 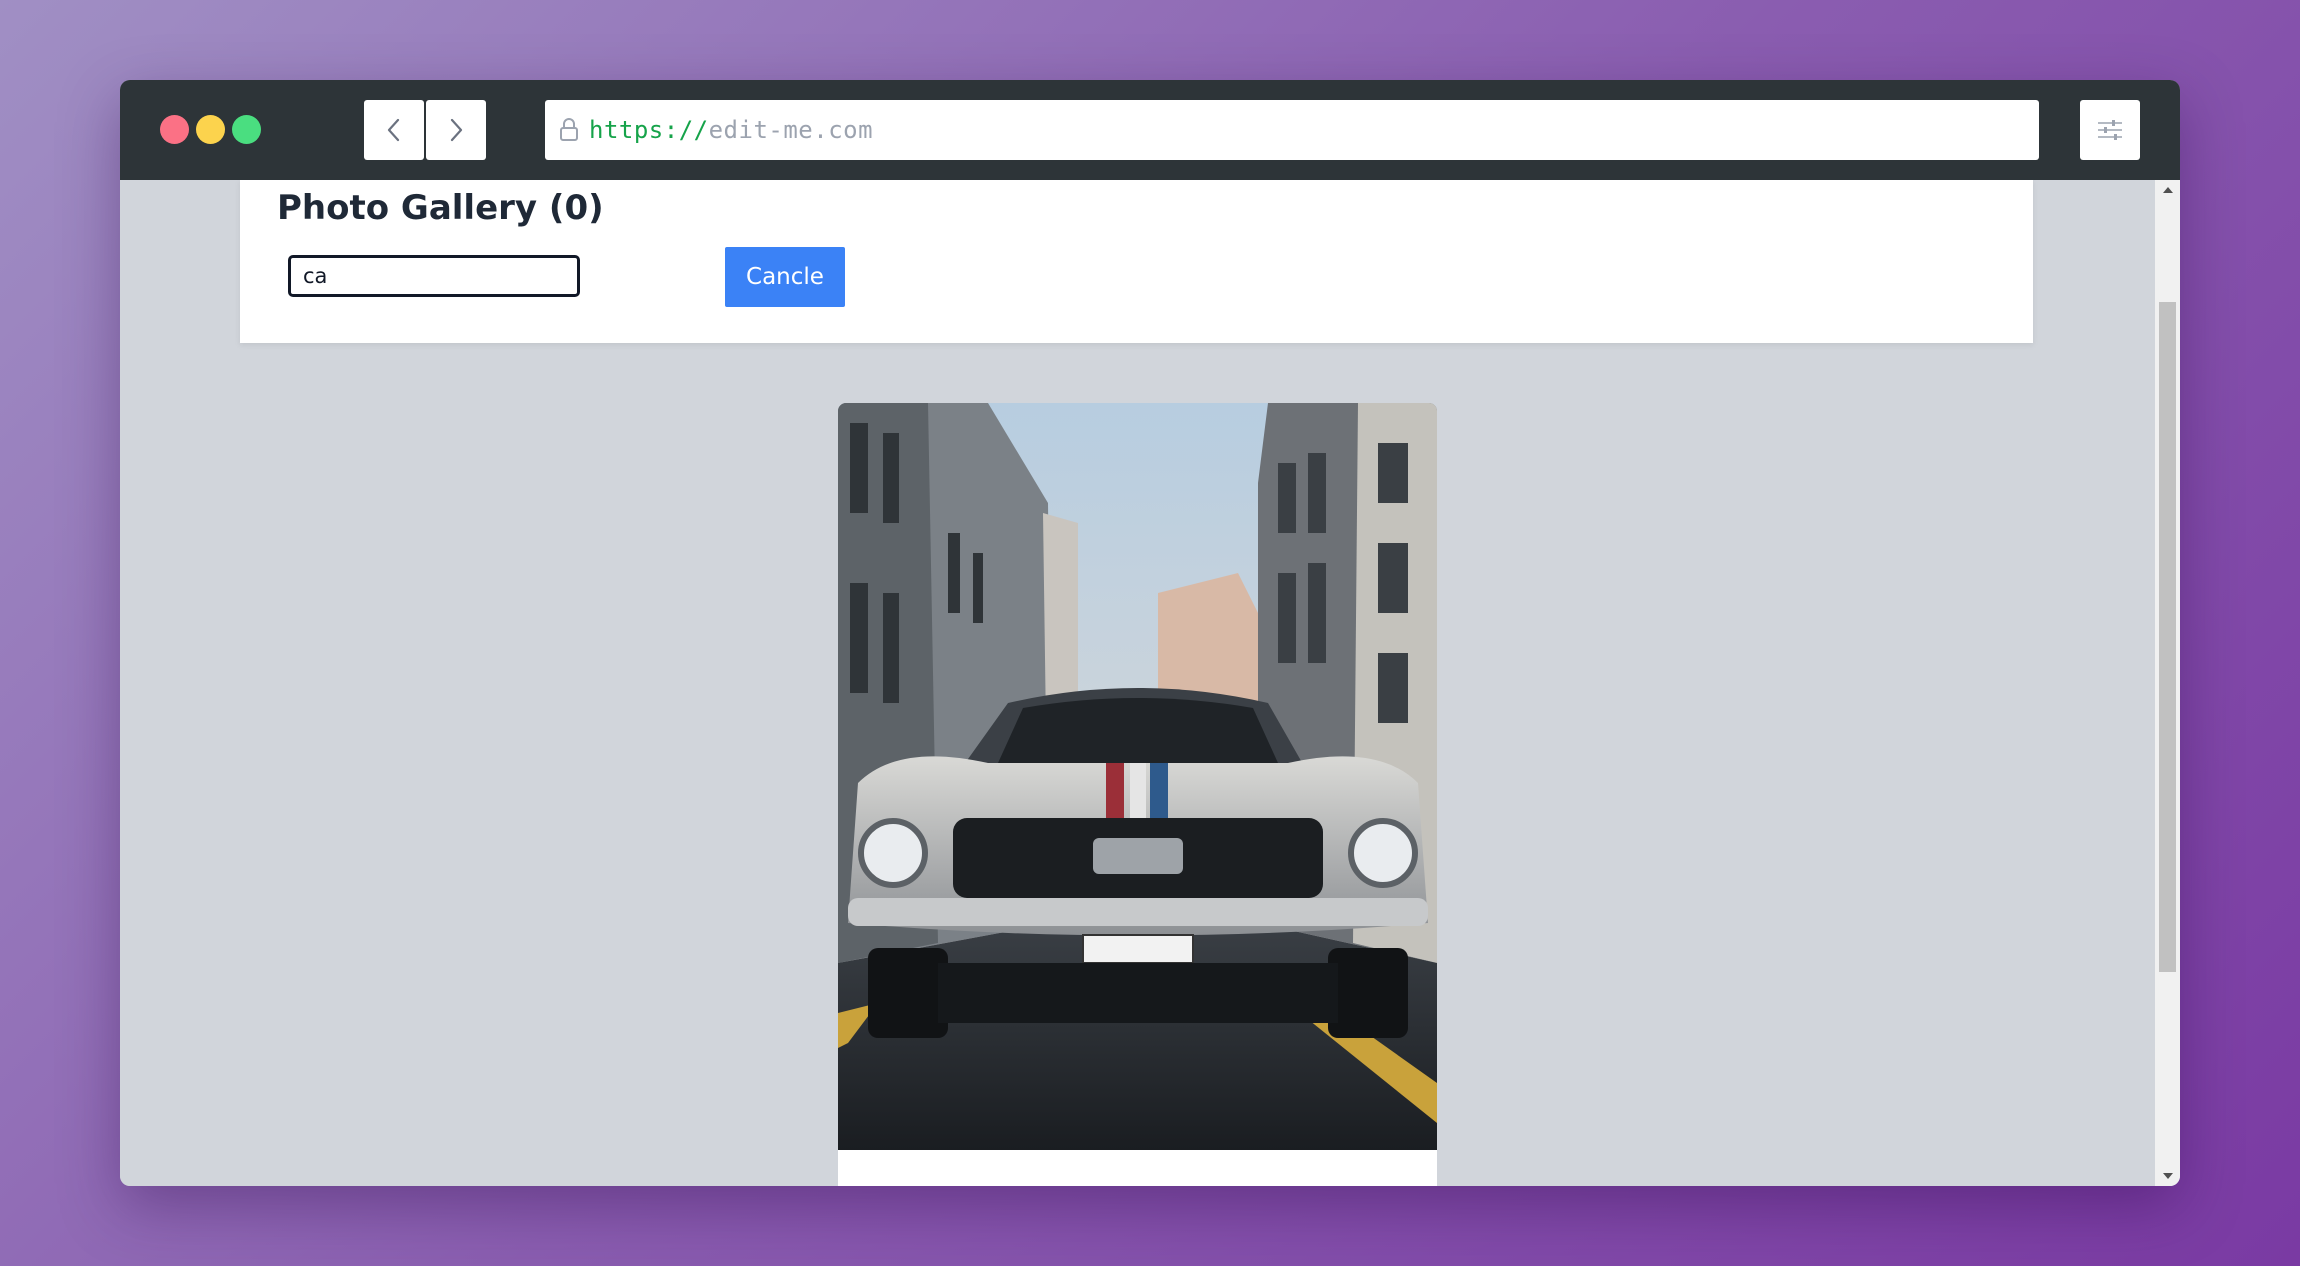 What do you see at coordinates (246, 129) in the screenshot?
I see `maximize-window-button` at bounding box center [246, 129].